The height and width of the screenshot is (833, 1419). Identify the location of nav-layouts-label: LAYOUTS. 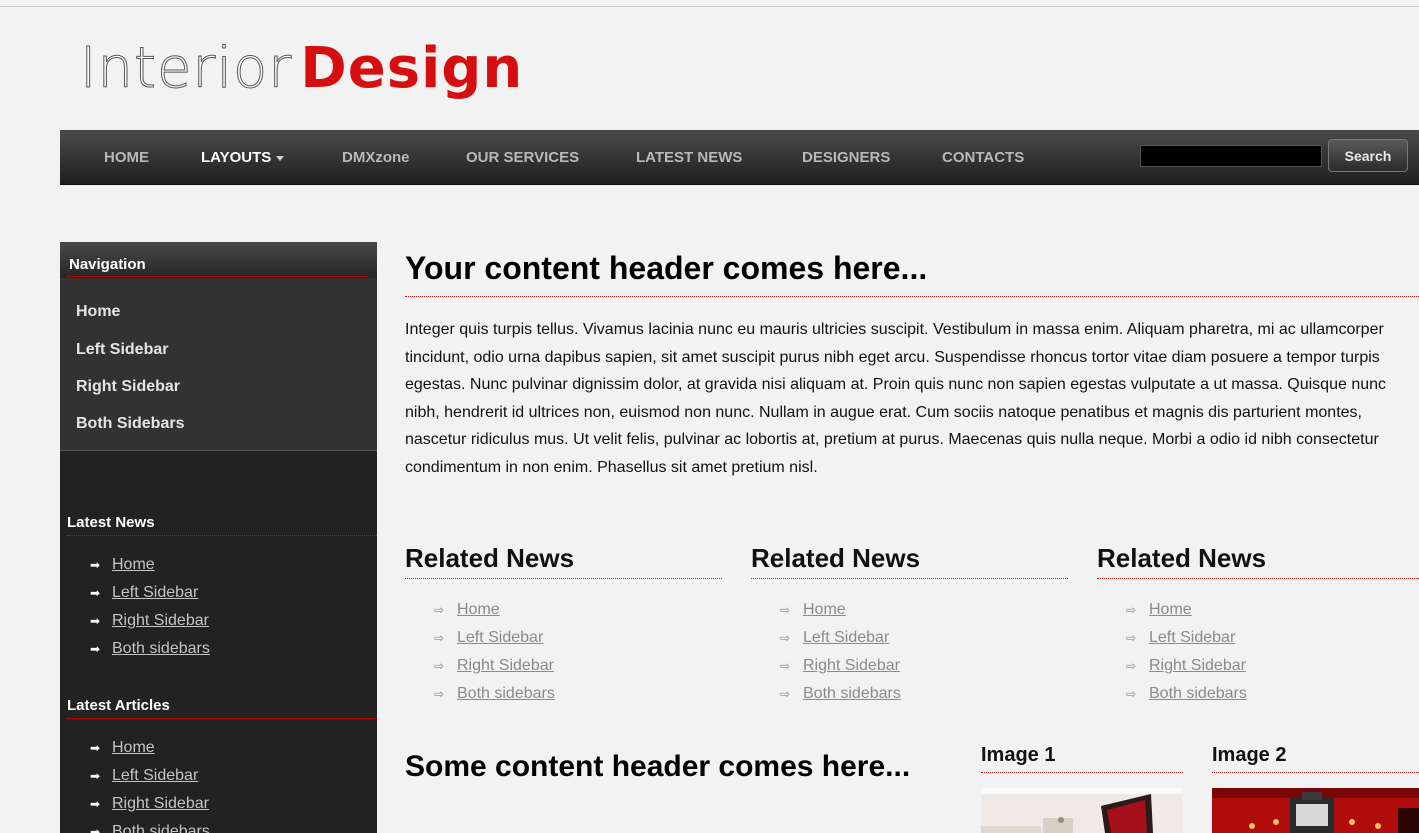
(236, 157).